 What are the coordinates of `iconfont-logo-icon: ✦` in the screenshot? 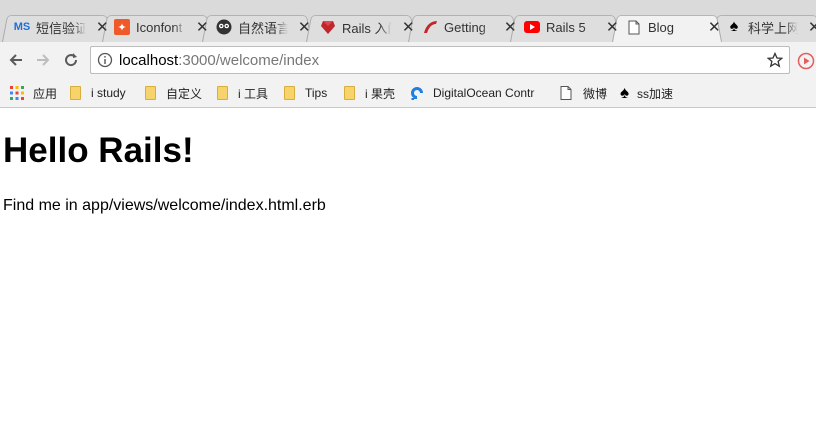 It's located at (122, 27).